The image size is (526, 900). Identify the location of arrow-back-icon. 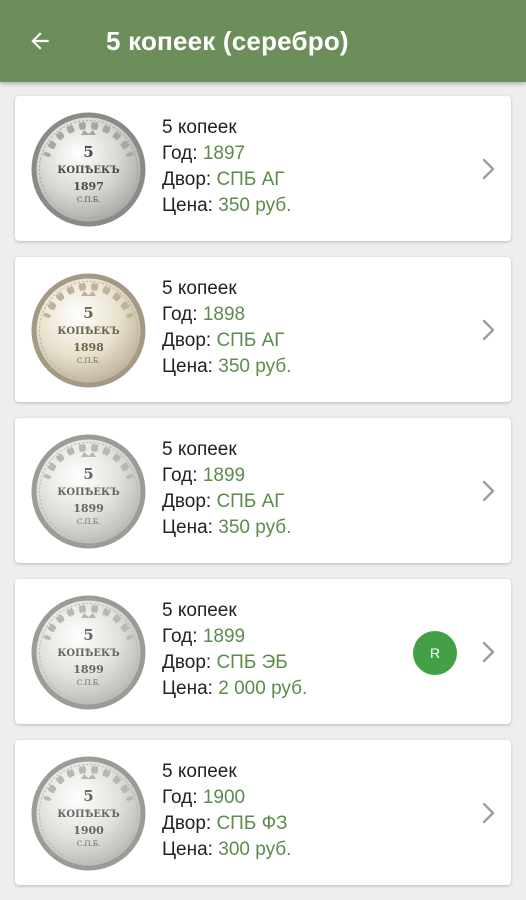
(40, 41).